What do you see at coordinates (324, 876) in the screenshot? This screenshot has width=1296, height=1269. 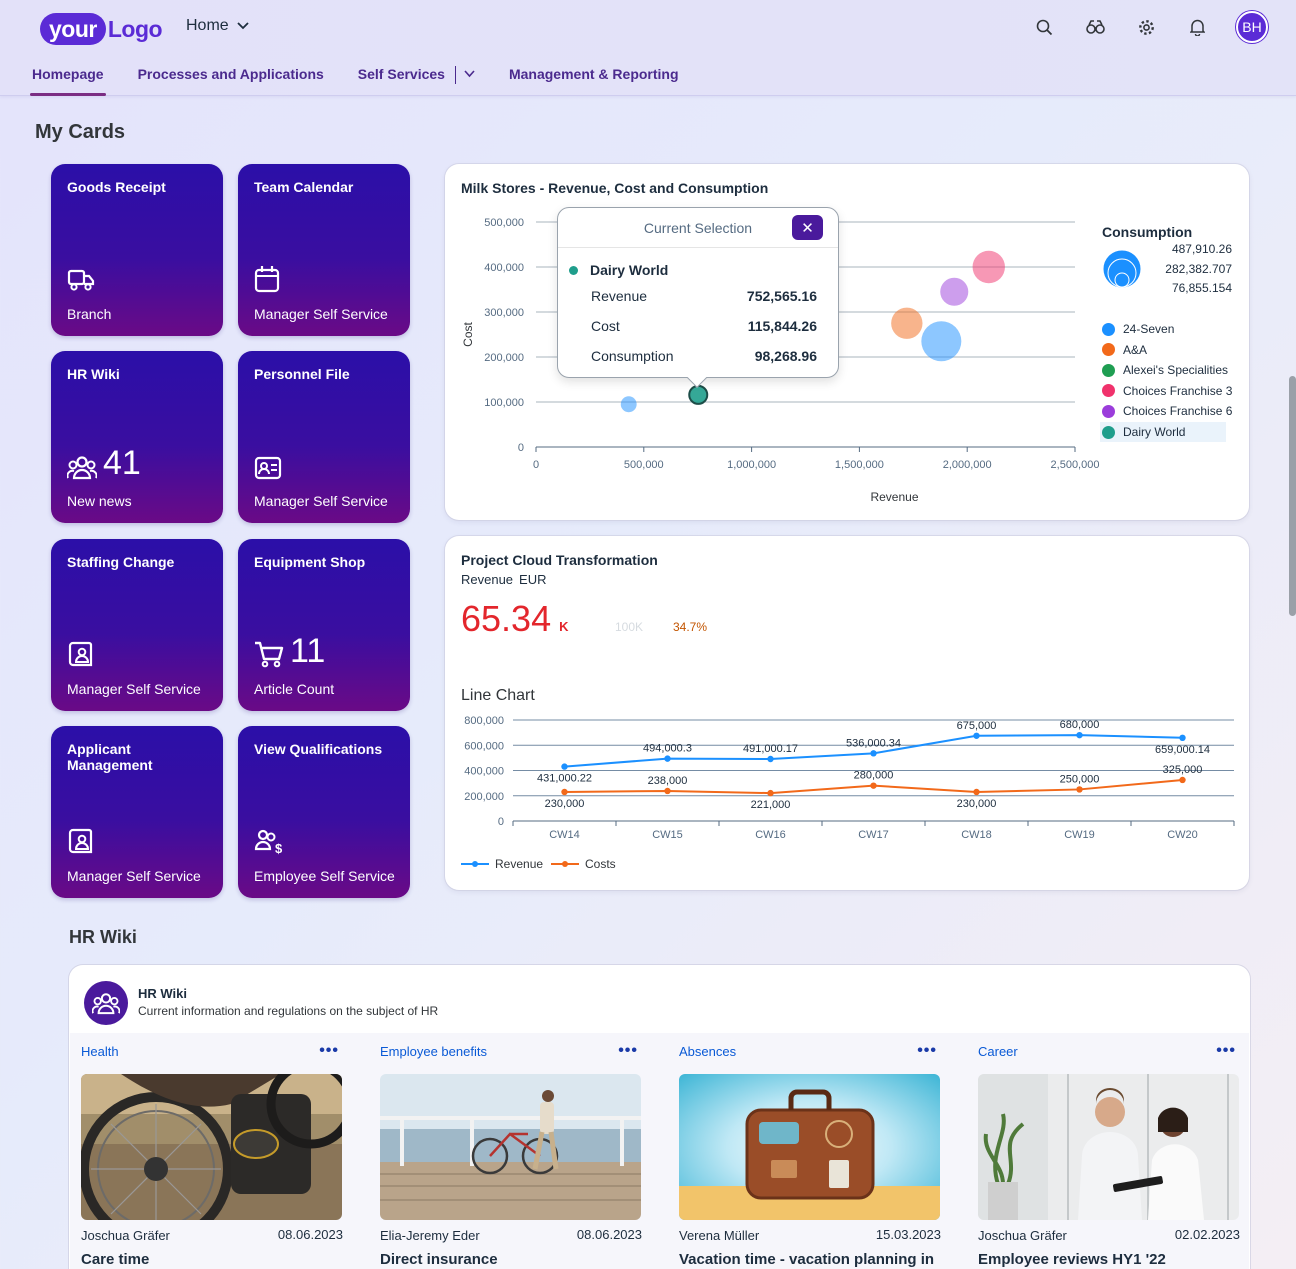 I see `tile-subtitle: Employee Self Service` at bounding box center [324, 876].